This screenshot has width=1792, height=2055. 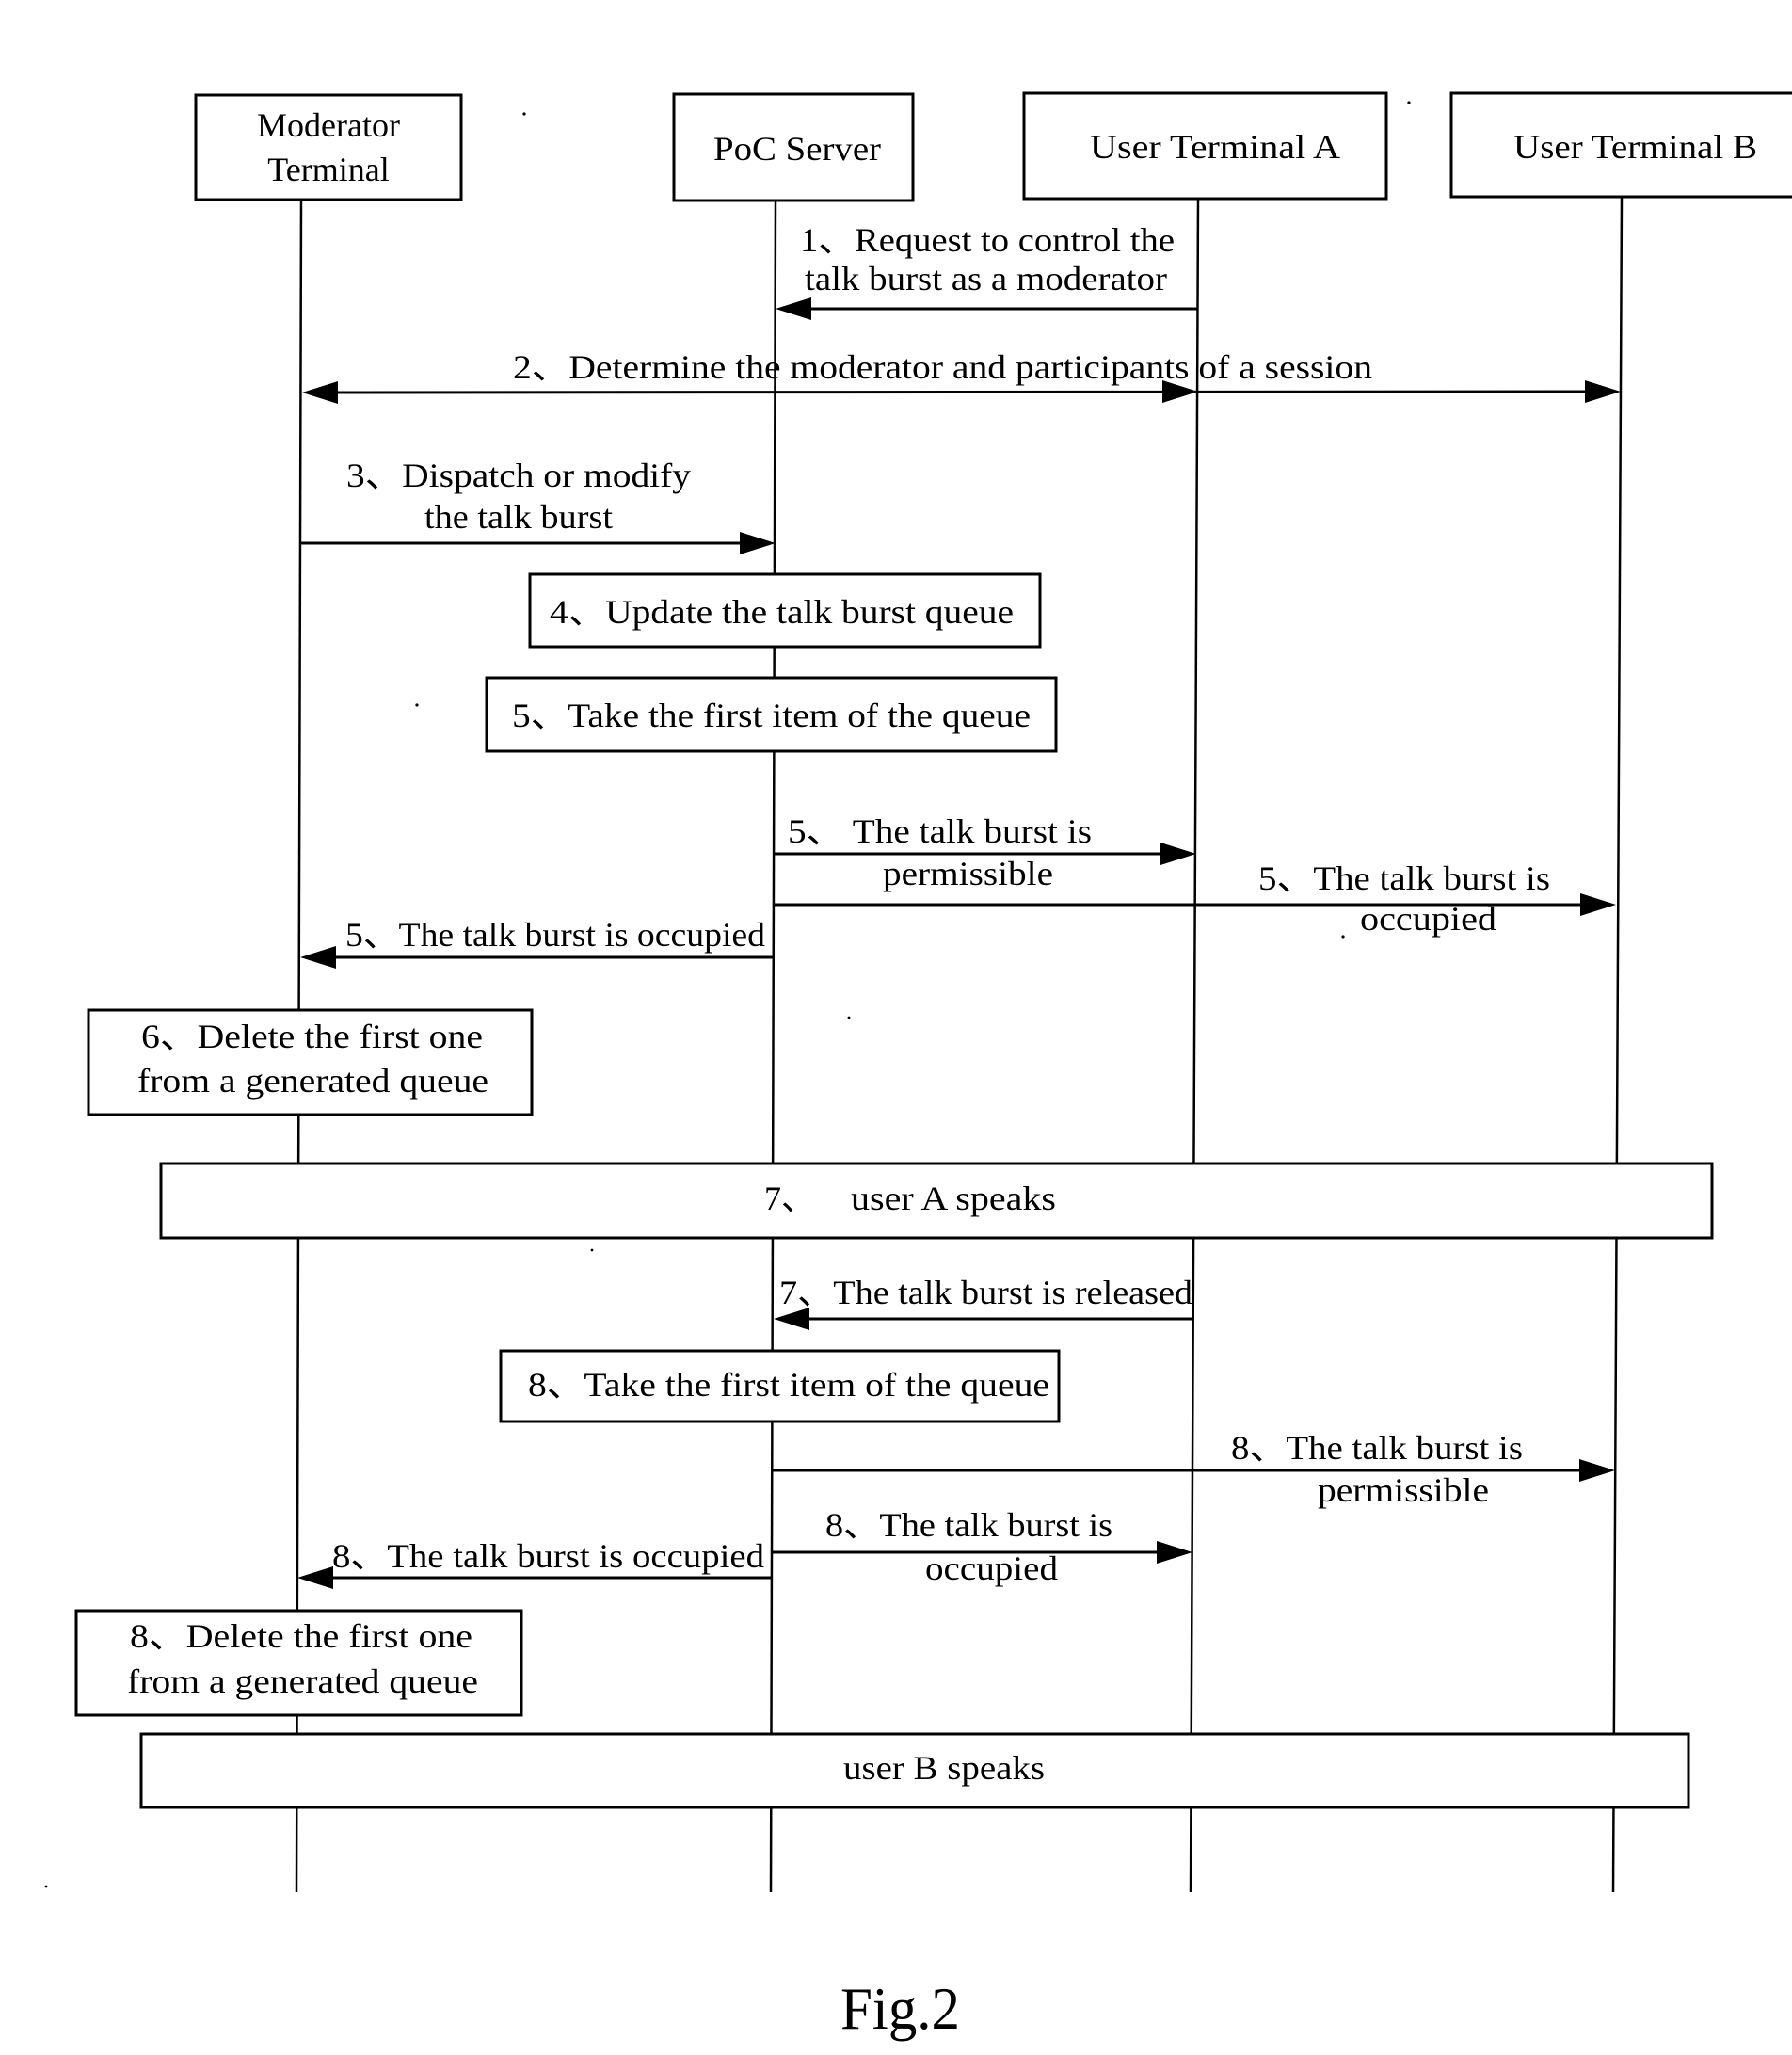 I want to click on message-label-line-1: 1、Request to control the, so click(x=987, y=240).